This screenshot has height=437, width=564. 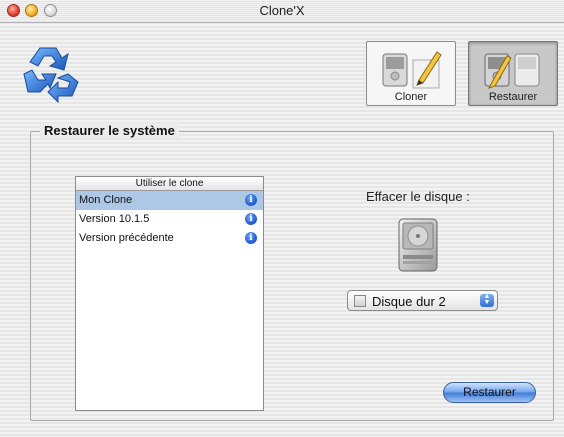 I want to click on disk-select-popup: Disque dur 2 ▲ ▼, so click(x=422, y=300).